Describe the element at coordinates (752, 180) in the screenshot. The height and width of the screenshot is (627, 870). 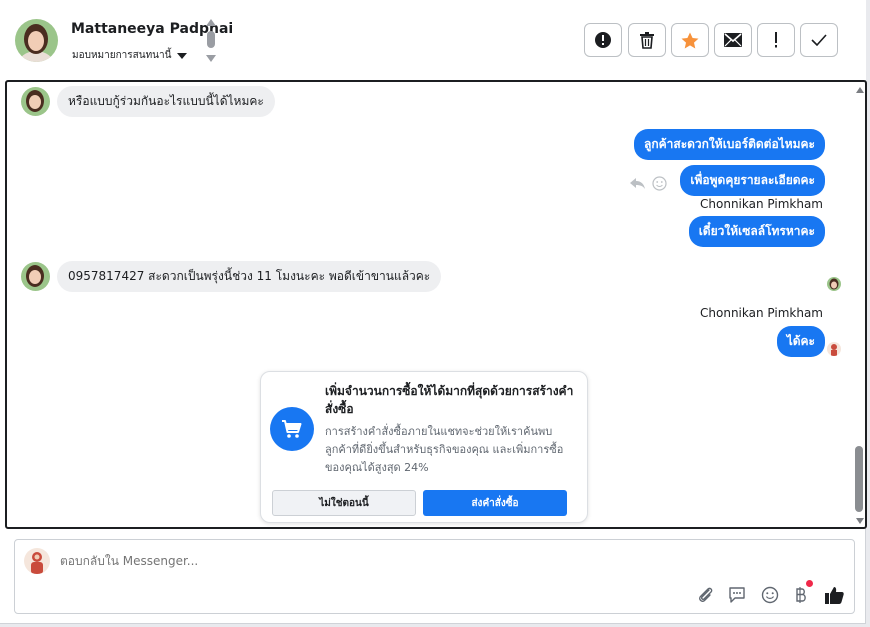
I see `outgoing-message-bubble: เพื่อพูดคุยรายละเอียดคะ` at that location.